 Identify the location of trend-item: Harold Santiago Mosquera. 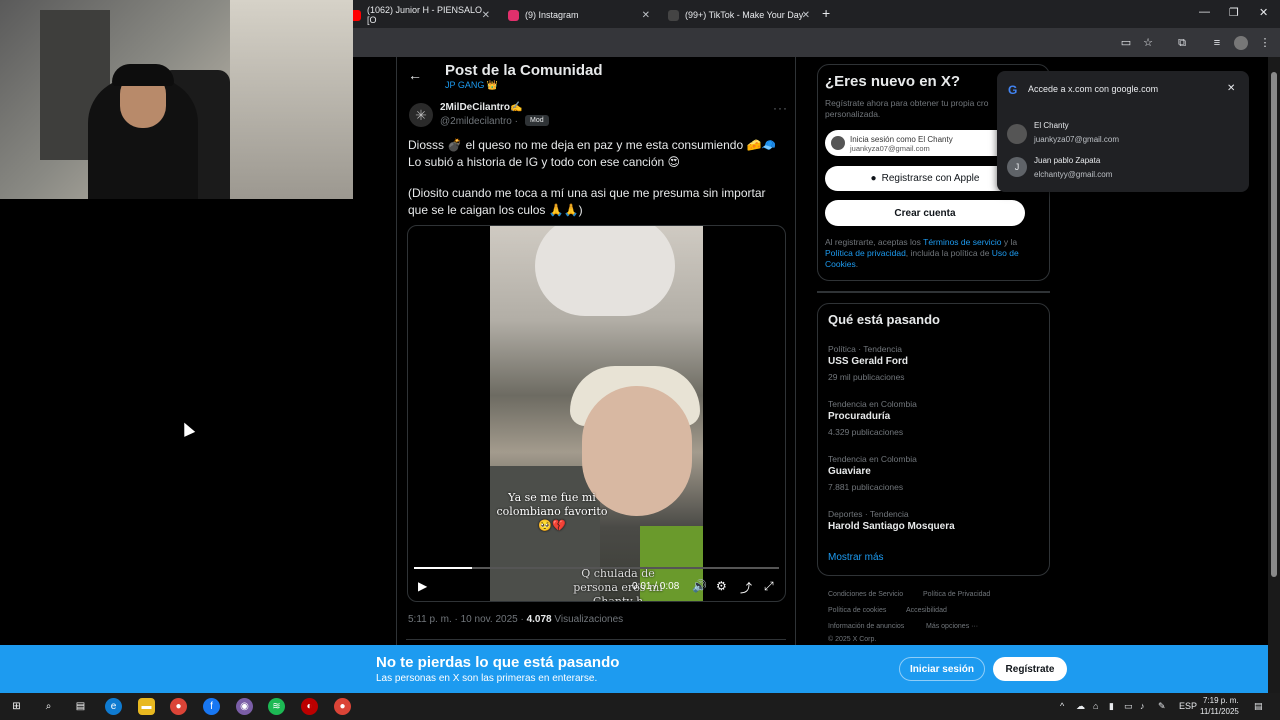
(891, 526).